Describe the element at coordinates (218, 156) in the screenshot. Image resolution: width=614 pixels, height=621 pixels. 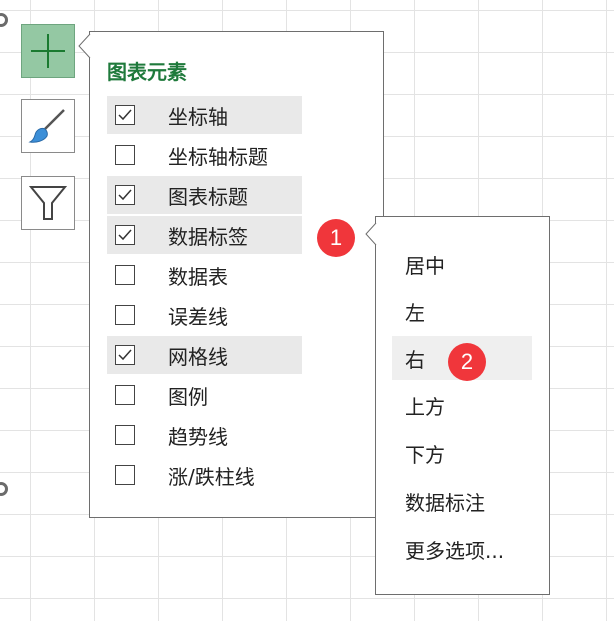
I see `chart-element-label: 坐标轴标题` at that location.